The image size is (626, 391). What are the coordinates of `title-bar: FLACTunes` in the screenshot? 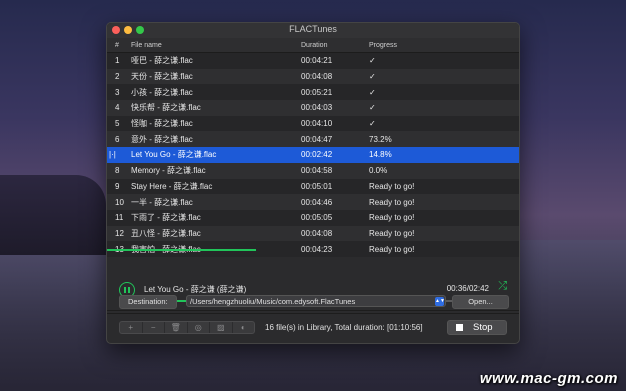 It's located at (313, 31).